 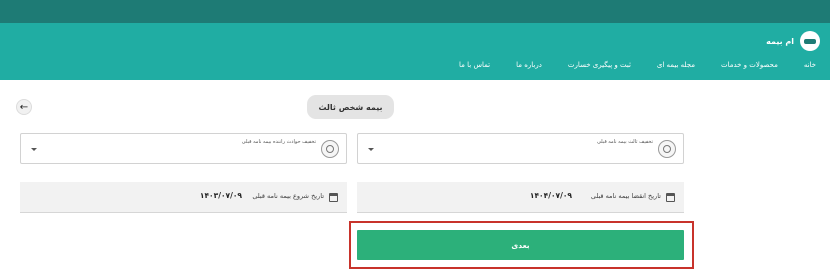 I want to click on start-date-label: تاریخ شروع بیمه نامه قبلی, so click(x=288, y=196).